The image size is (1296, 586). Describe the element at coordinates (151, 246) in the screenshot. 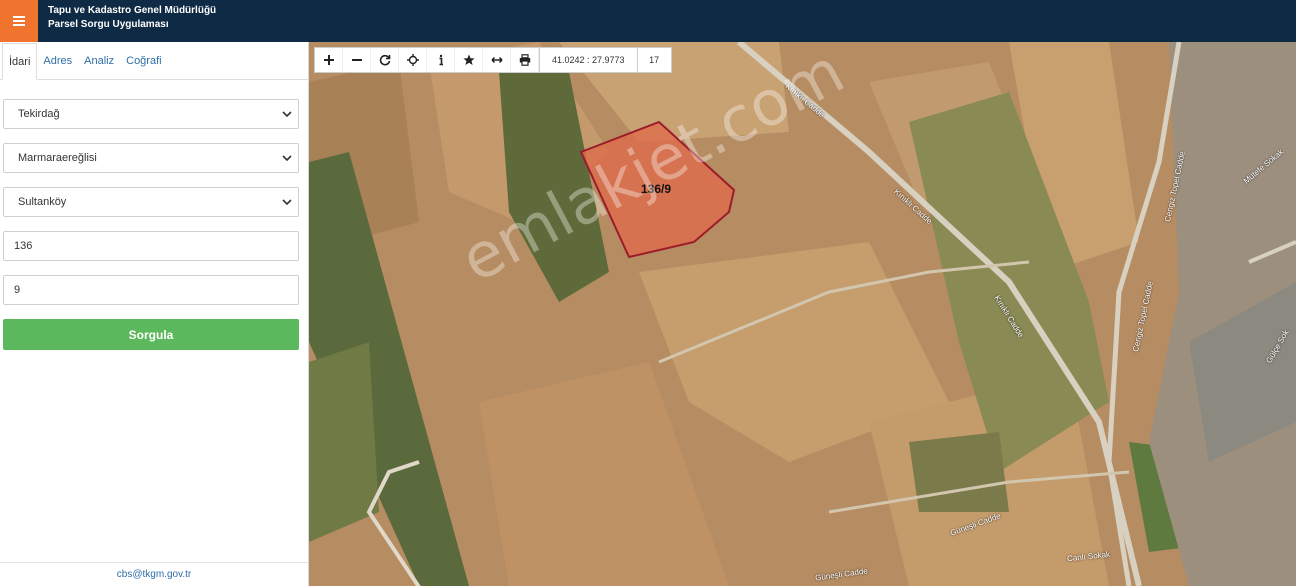

I see `ada-input: 136` at that location.